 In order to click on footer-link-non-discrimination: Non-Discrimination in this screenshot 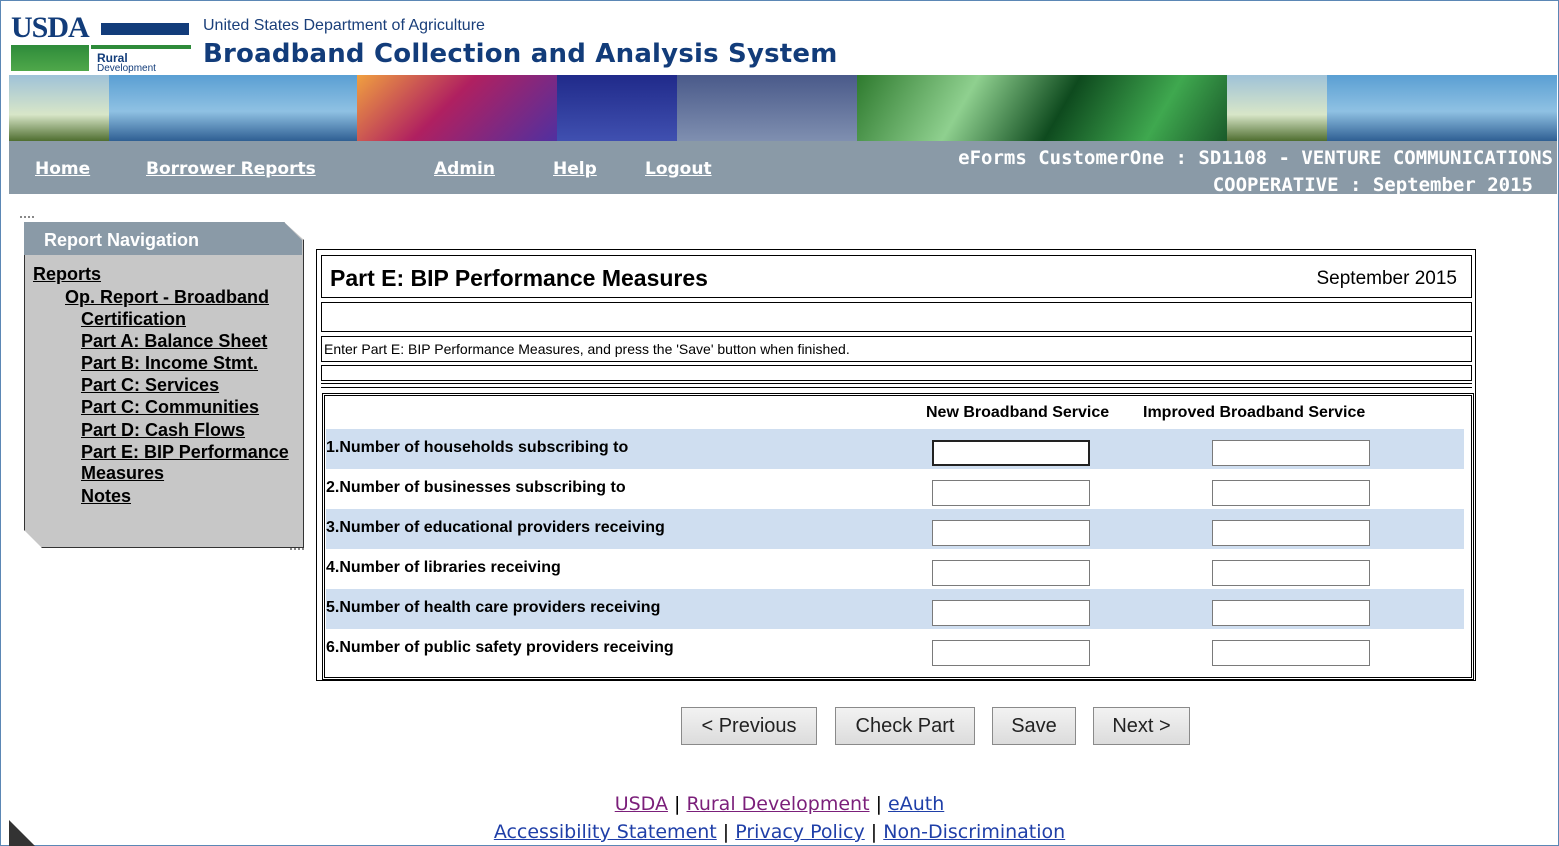, I will do `click(974, 832)`.